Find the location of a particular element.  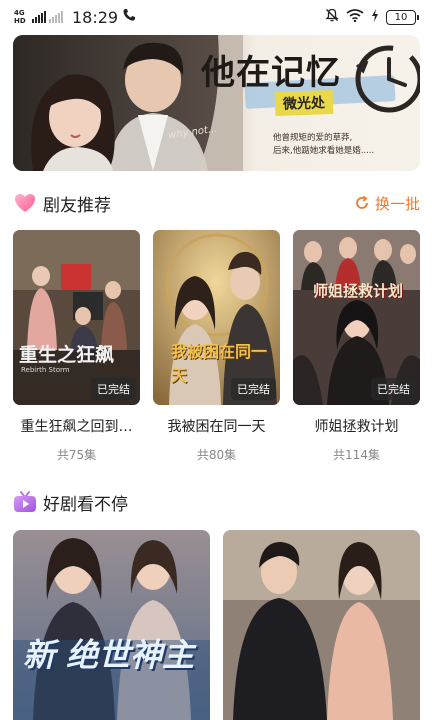

refresh-icon is located at coordinates (362, 202).